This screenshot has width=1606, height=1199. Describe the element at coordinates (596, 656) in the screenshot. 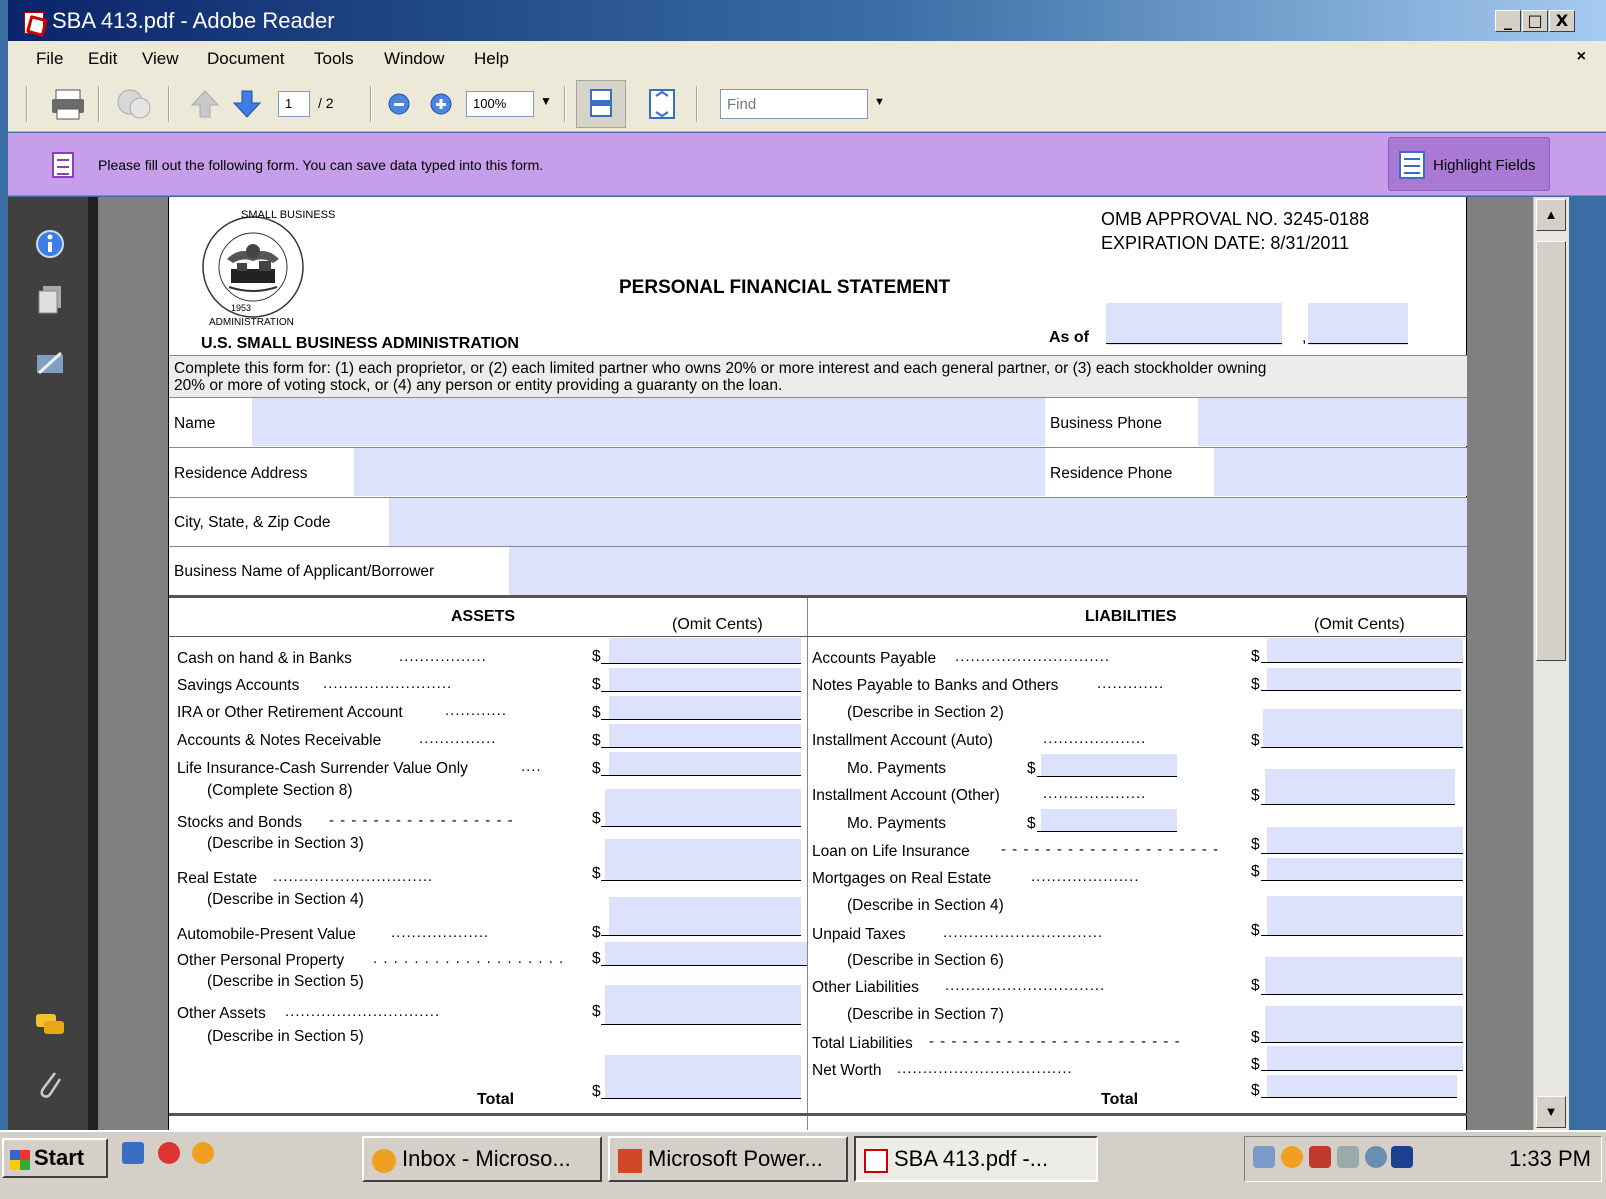

I see `cash-dollar: $` at that location.